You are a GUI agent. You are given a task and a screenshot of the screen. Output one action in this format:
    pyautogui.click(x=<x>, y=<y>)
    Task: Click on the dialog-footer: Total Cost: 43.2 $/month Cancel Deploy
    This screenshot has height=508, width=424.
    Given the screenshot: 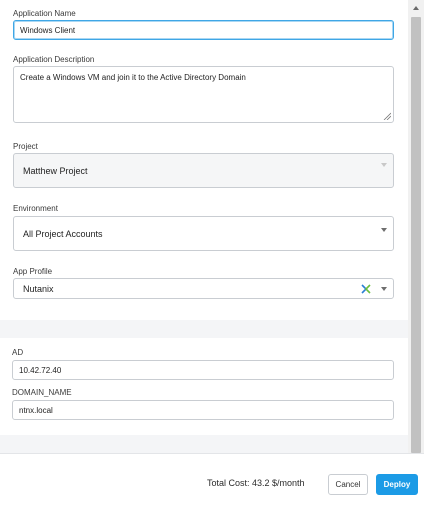 What is the action you would take?
    pyautogui.click(x=212, y=480)
    